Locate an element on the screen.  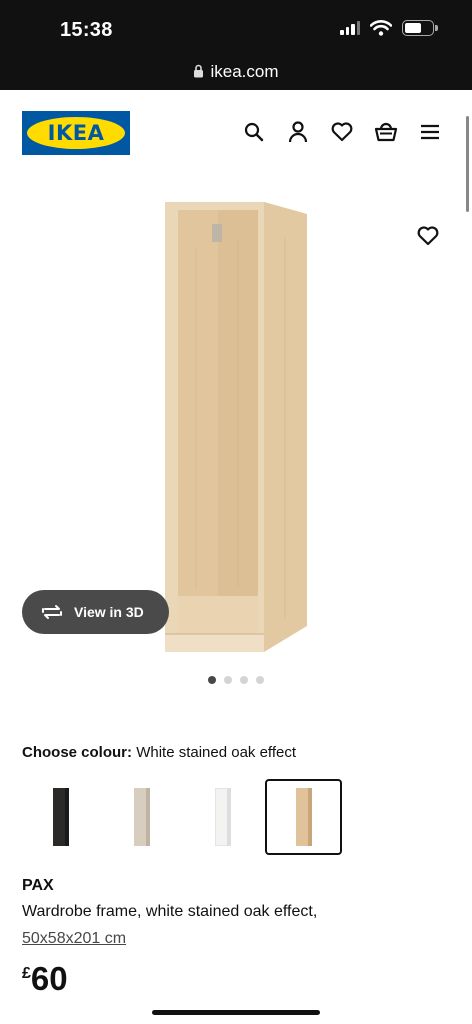
logo-text: IKEA is located at coordinates (76, 133).